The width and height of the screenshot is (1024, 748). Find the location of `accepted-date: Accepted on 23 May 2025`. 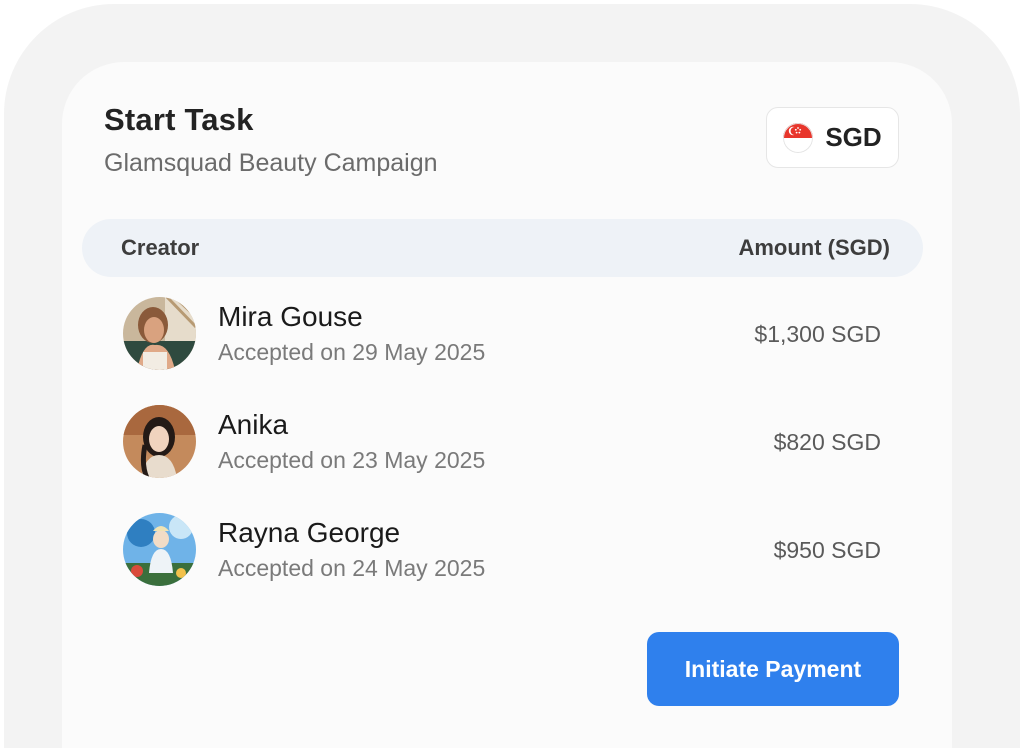

accepted-date: Accepted on 23 May 2025 is located at coordinates (352, 460).